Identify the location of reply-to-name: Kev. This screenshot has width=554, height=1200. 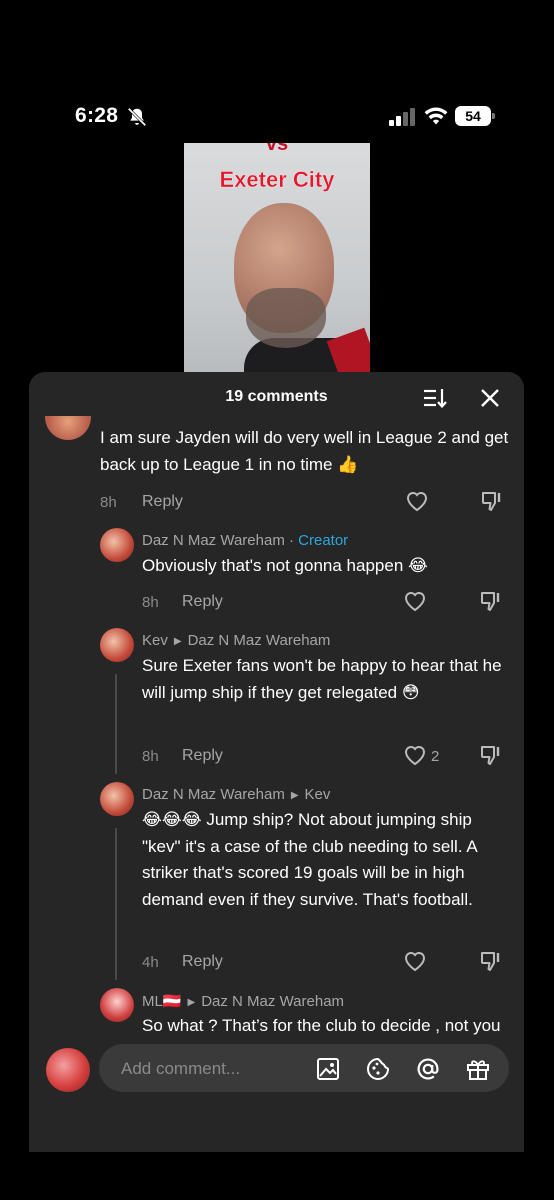
(318, 794).